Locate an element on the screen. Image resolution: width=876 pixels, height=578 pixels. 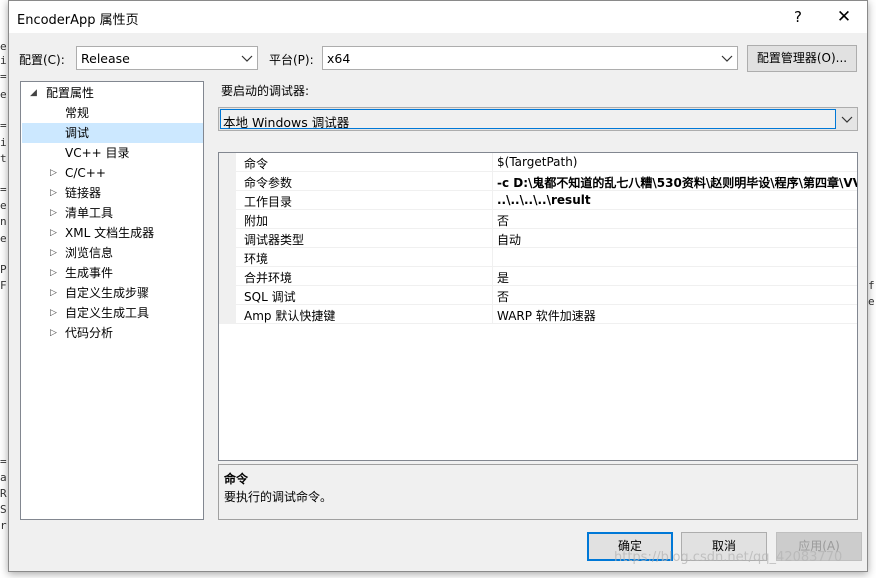
property-name: 命令参数 is located at coordinates (268, 183).